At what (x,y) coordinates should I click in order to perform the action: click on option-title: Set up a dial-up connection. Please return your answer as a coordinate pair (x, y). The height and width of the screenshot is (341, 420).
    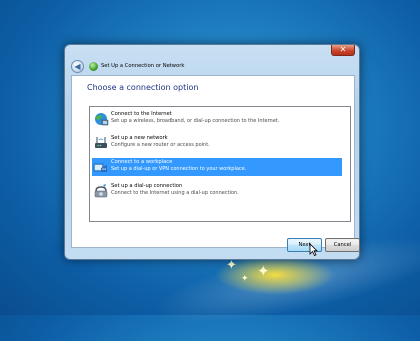
    Looking at the image, I should click on (147, 186).